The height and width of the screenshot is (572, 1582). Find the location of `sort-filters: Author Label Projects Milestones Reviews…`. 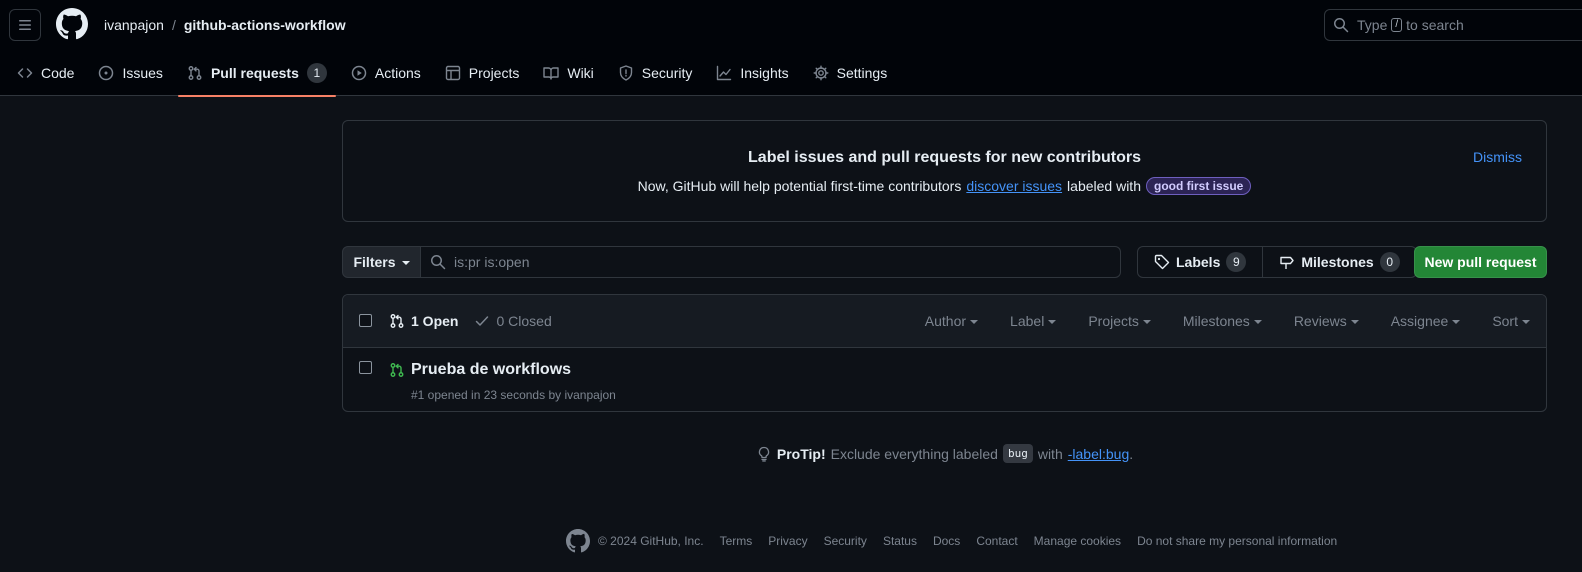

sort-filters: Author Label Projects Milestones Reviews… is located at coordinates (1227, 321).